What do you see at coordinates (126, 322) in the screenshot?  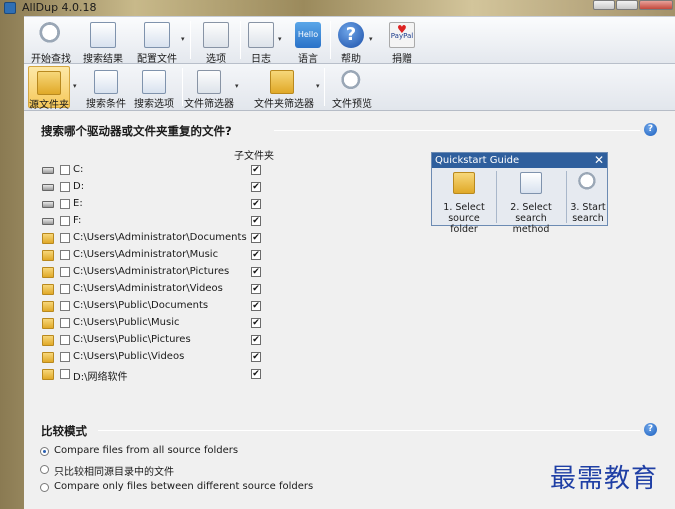 I see `folder-path: C:\Users\Public\Music` at bounding box center [126, 322].